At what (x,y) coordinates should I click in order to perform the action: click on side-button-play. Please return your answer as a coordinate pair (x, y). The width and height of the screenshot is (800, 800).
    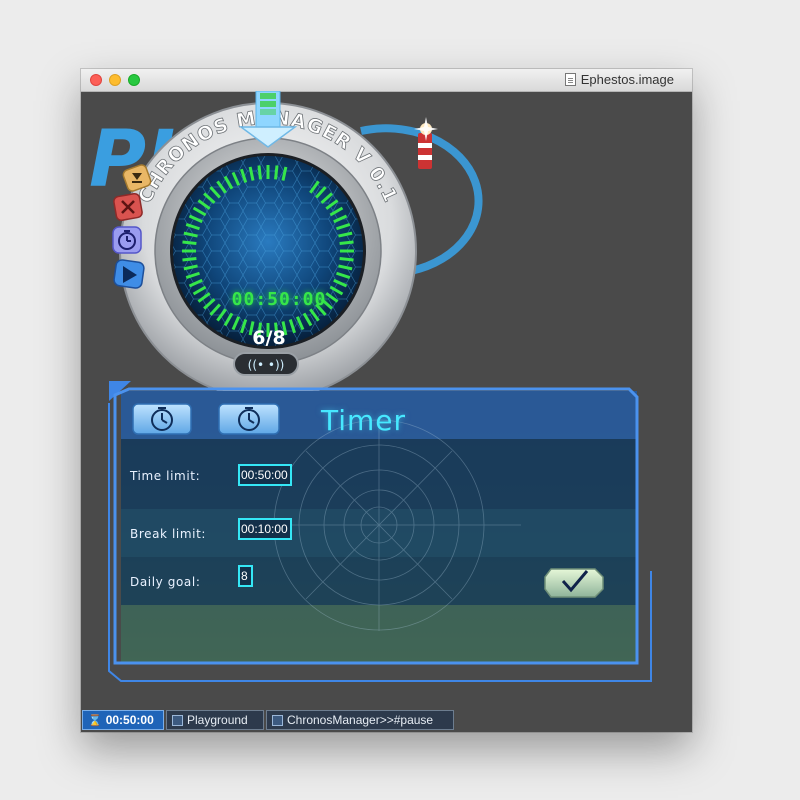
    Looking at the image, I should click on (129, 274).